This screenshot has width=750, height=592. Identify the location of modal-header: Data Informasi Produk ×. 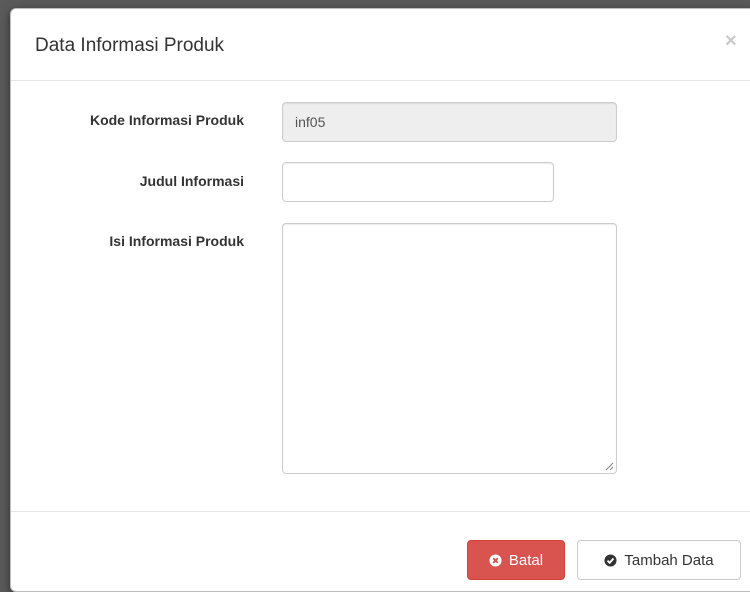
(380, 45).